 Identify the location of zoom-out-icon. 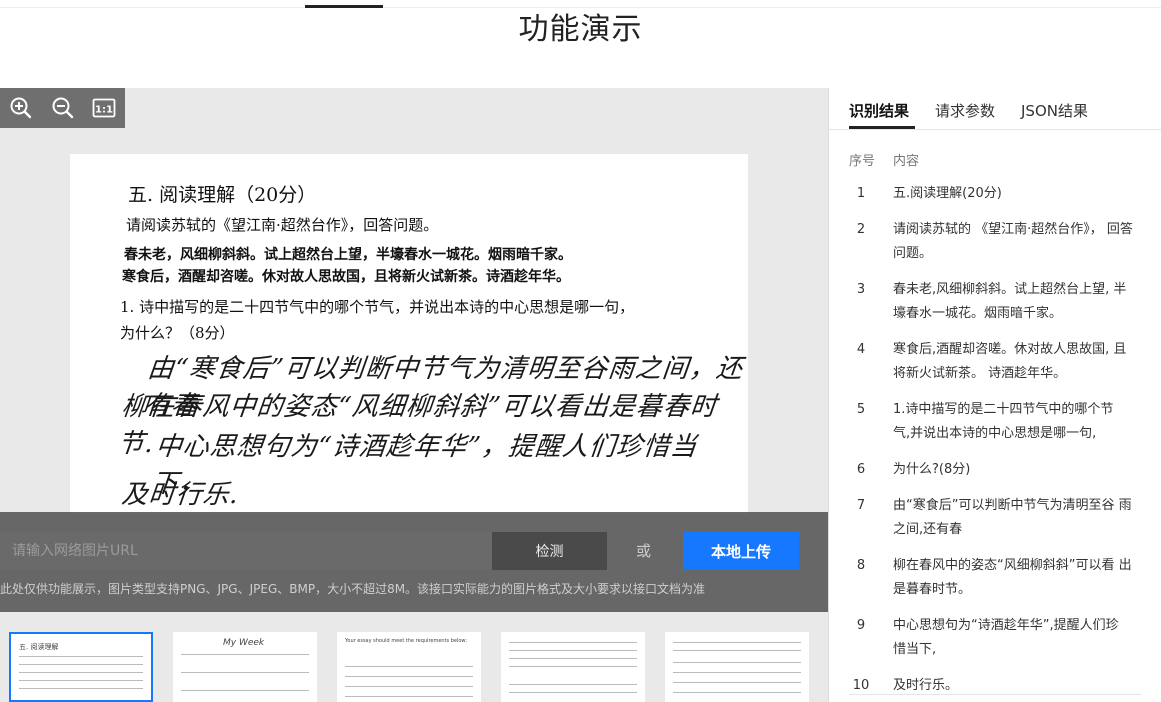
(62, 108).